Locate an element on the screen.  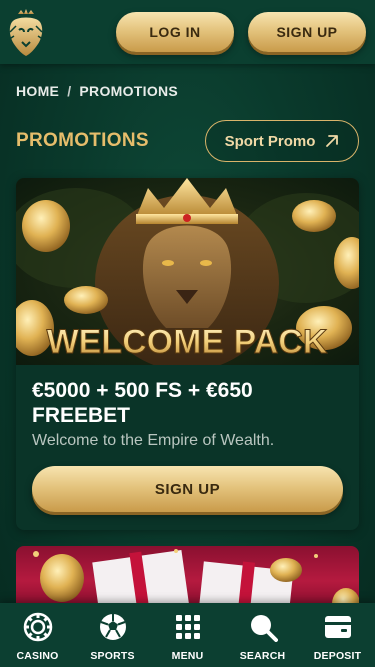
sport-promo-label: Sport Promo is located at coordinates (270, 141).